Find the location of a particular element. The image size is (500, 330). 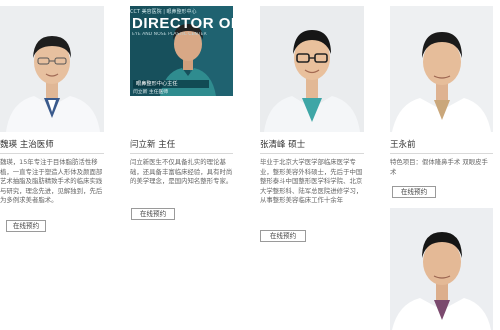

banner-title: DIRECTOR OF is located at coordinates (182, 23).